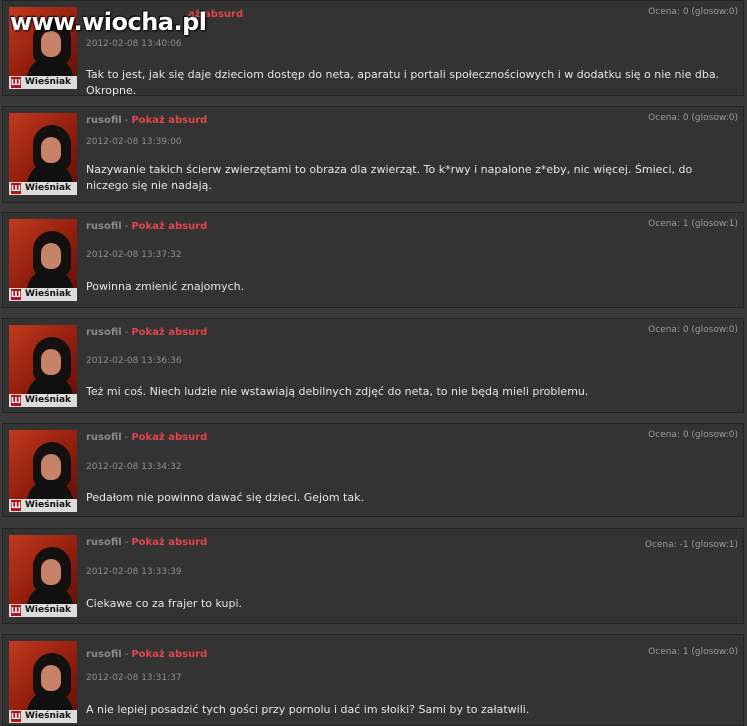 The width and height of the screenshot is (747, 726). What do you see at coordinates (693, 224) in the screenshot?
I see `rating: Ocena: 1 (glosow:1)` at bounding box center [693, 224].